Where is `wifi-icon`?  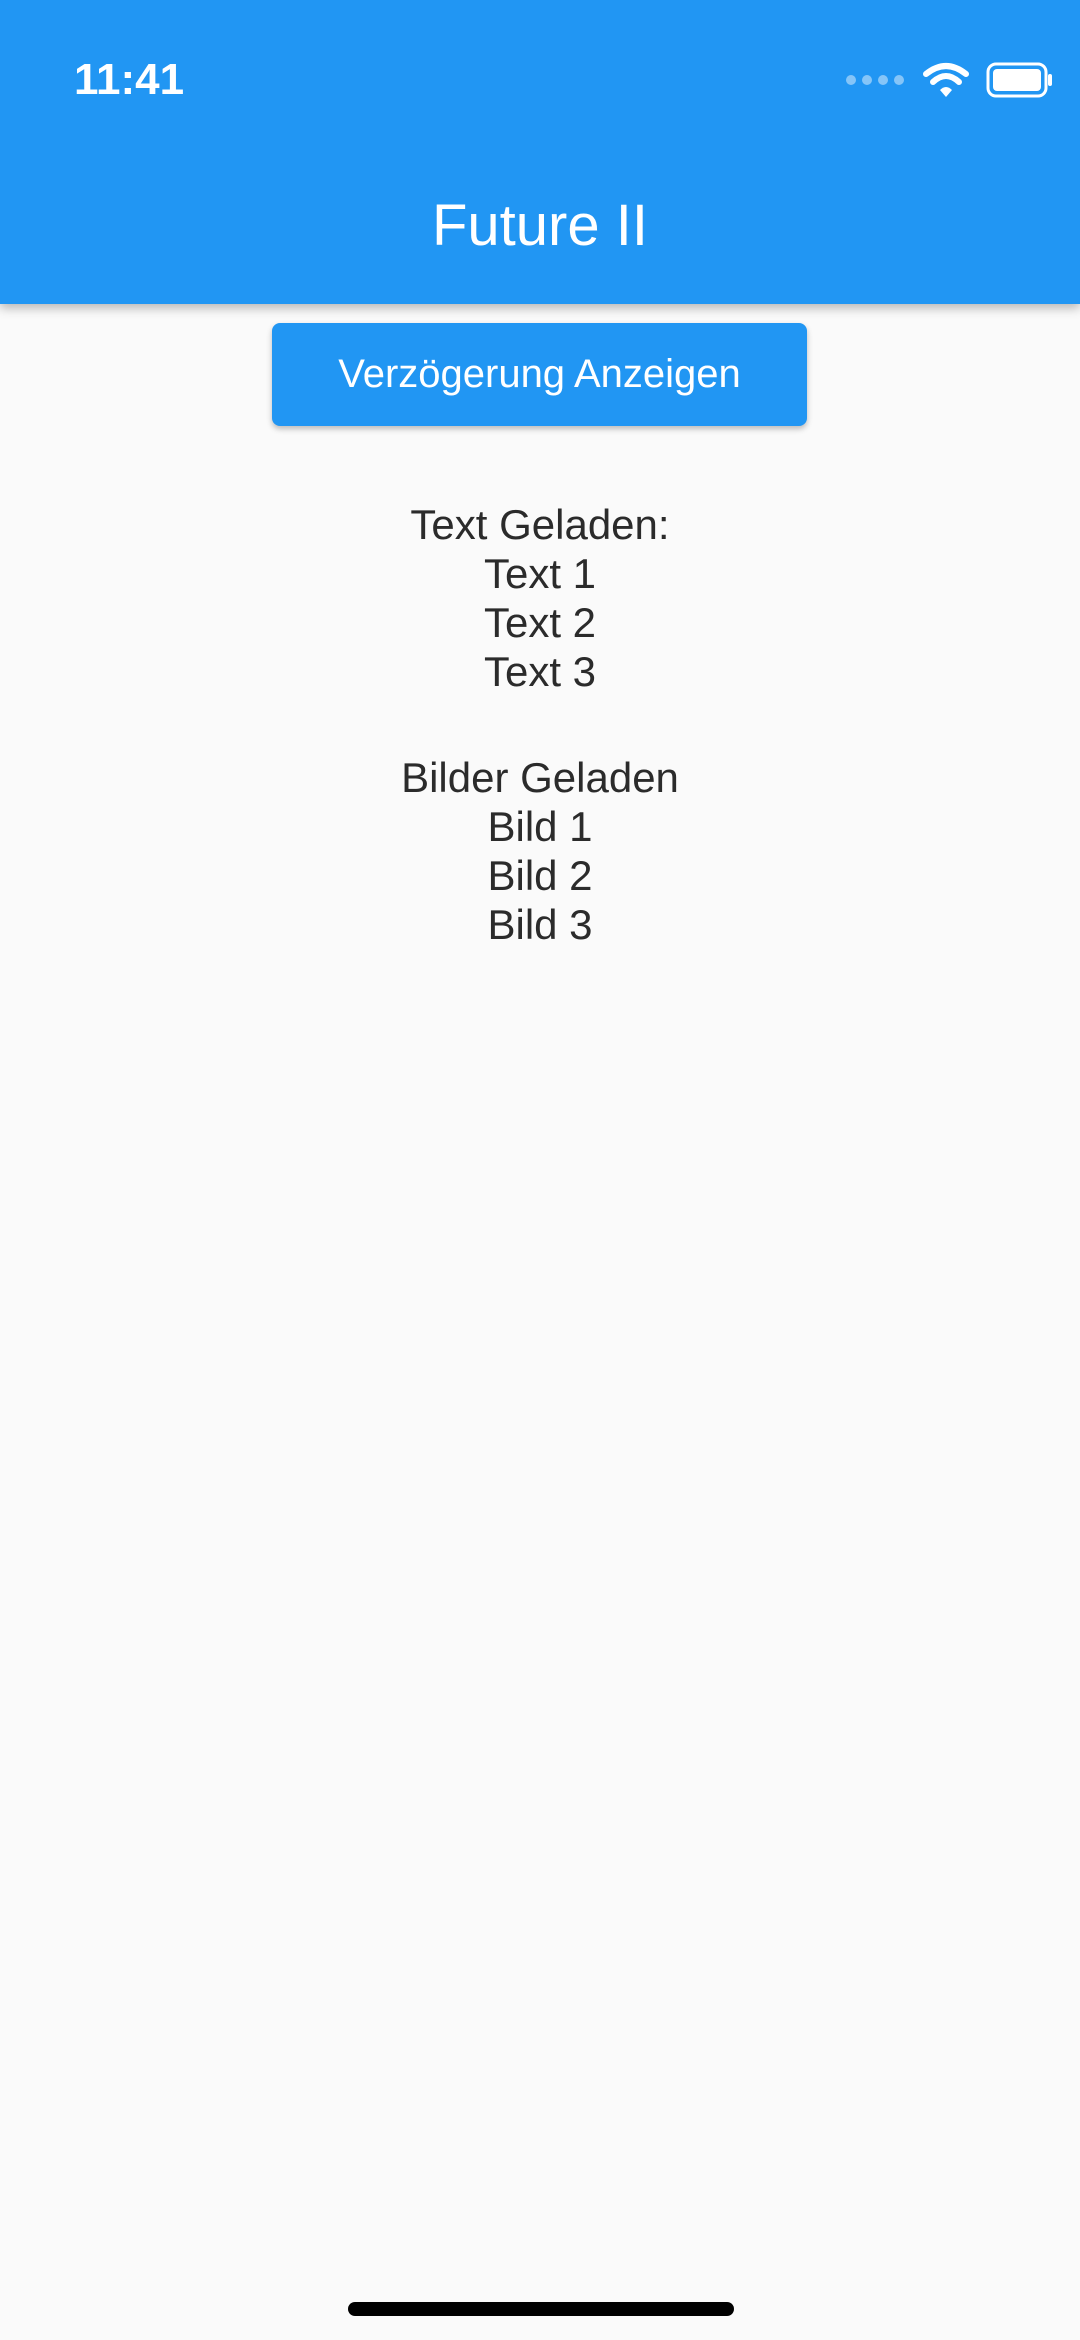 wifi-icon is located at coordinates (946, 80).